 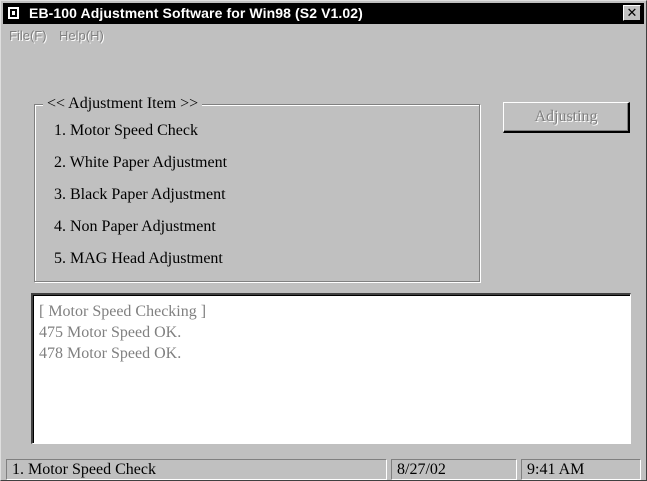 I want to click on status-bar: 1. Motor Speed Check 8/27/02 9:41 AM, so click(x=323, y=469).